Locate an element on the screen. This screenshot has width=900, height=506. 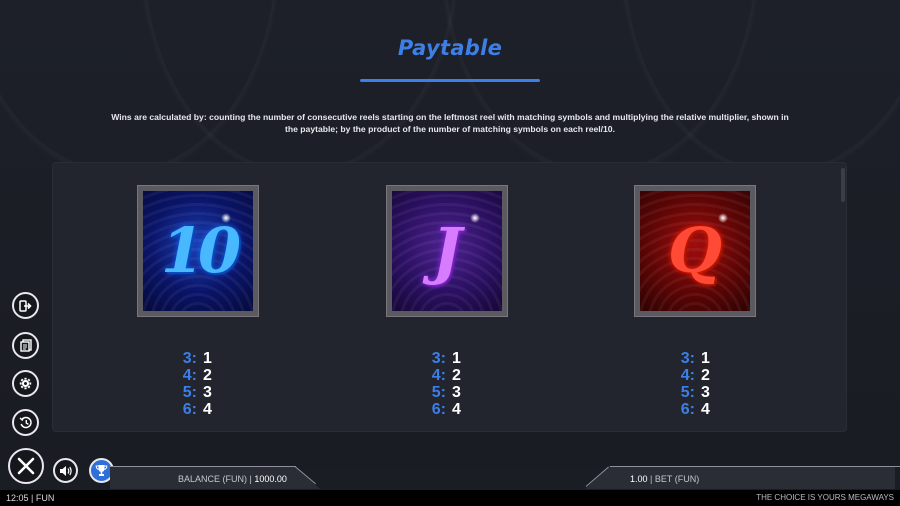
history-icon is located at coordinates (26, 422).